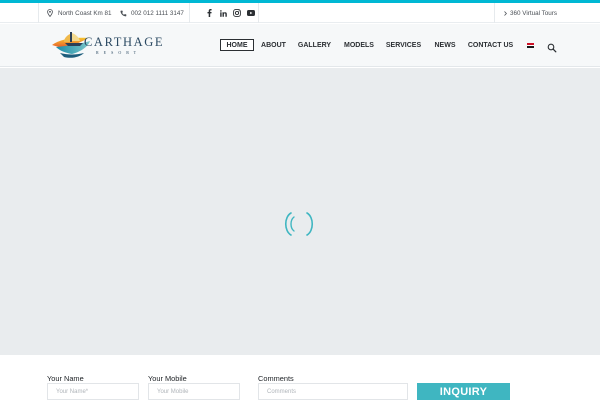  I want to click on loading-spinner-icon, so click(299, 224).